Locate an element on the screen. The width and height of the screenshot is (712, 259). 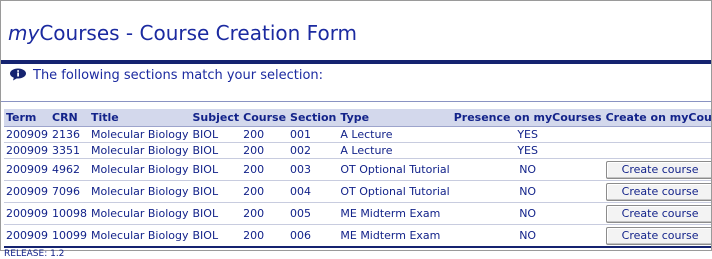
section-divider is located at coordinates (356, 101).